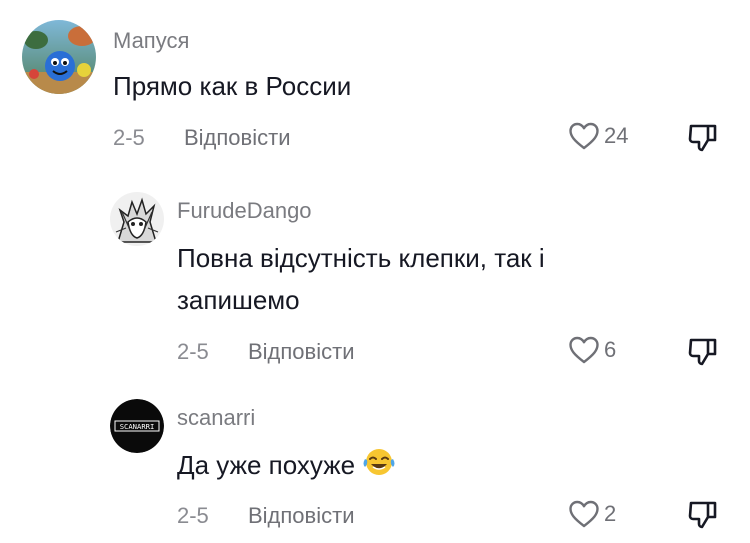 This screenshot has width=750, height=543. I want to click on comment-text-line-2: запишемо, so click(238, 300).